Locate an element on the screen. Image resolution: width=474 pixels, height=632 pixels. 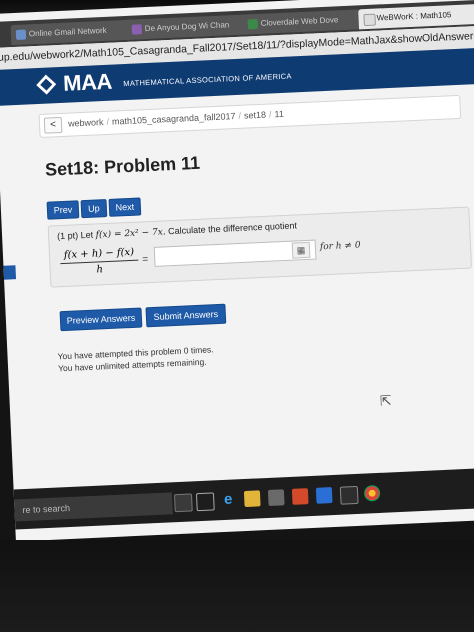
breadcrumb-current-problem: 11 is located at coordinates (279, 114).